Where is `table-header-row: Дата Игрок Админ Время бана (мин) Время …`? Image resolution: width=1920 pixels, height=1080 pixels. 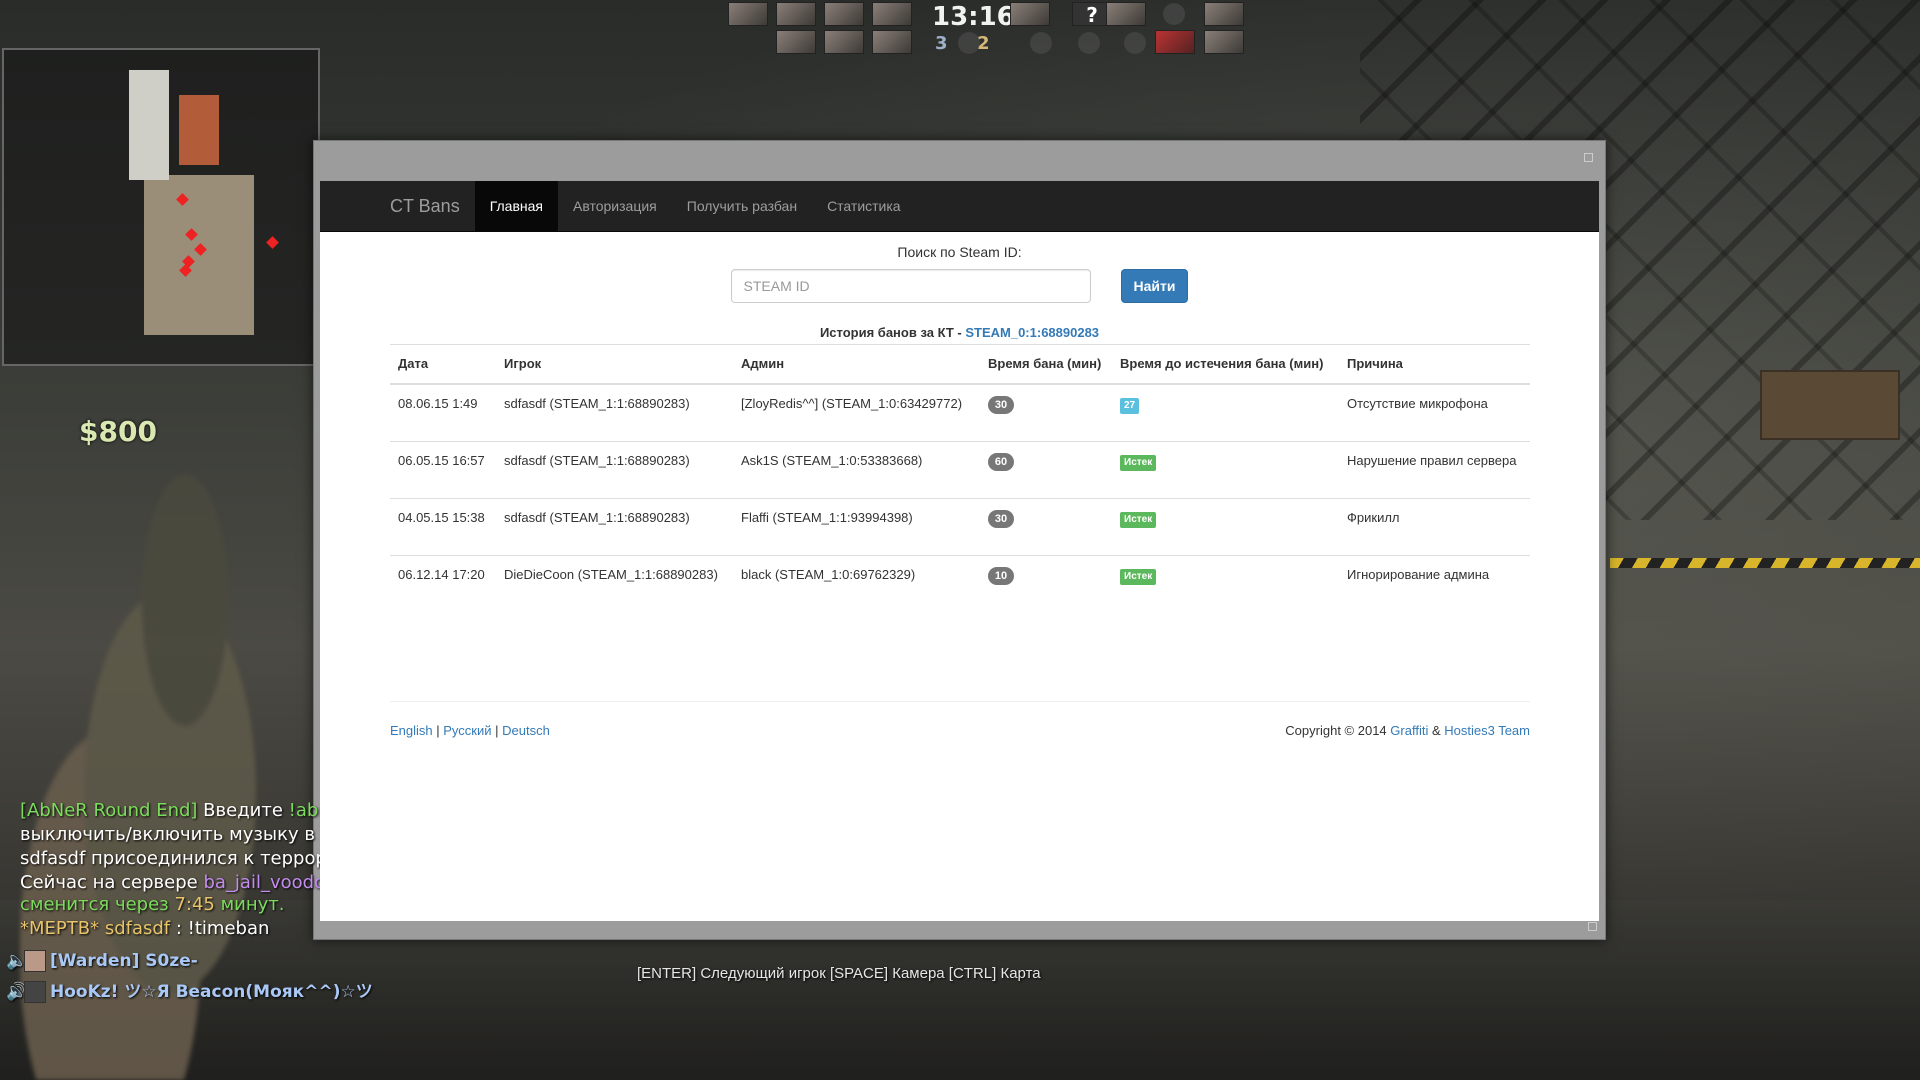 table-header-row: Дата Игрок Админ Время бана (мин) Время … is located at coordinates (960, 364).